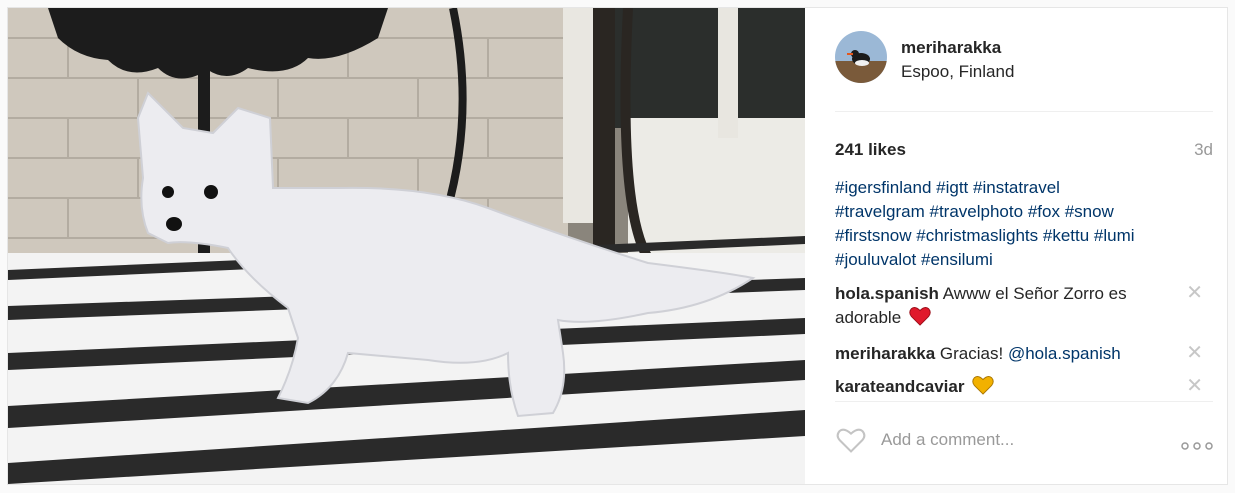  Describe the element at coordinates (1024, 152) in the screenshot. I see `post-meta: 241 likes 3d` at that location.